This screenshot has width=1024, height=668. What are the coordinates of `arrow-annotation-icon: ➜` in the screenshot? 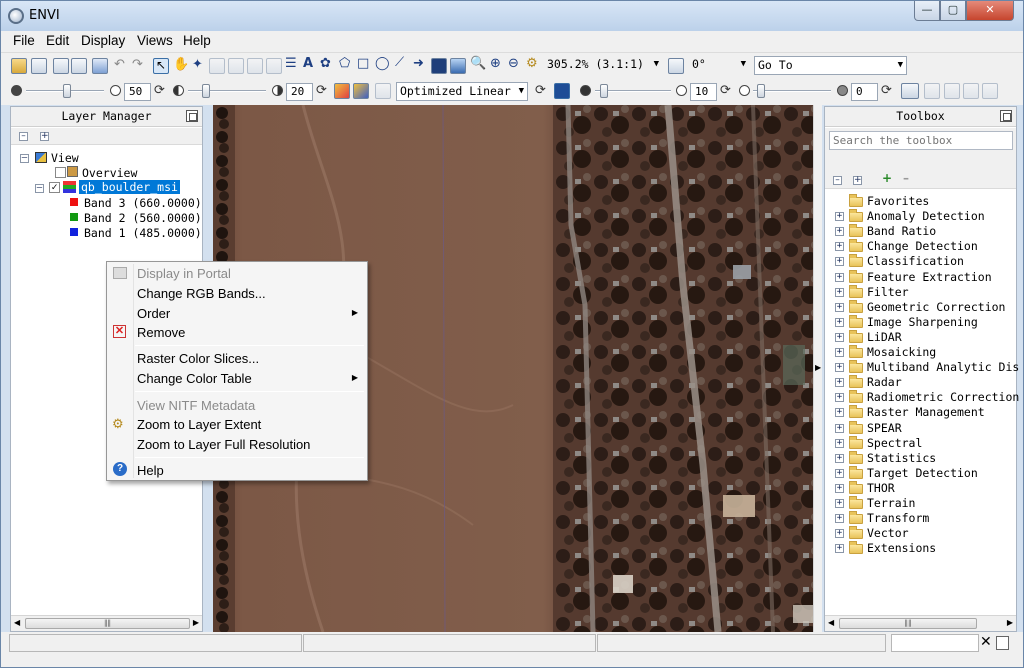 It's located at (418, 63).